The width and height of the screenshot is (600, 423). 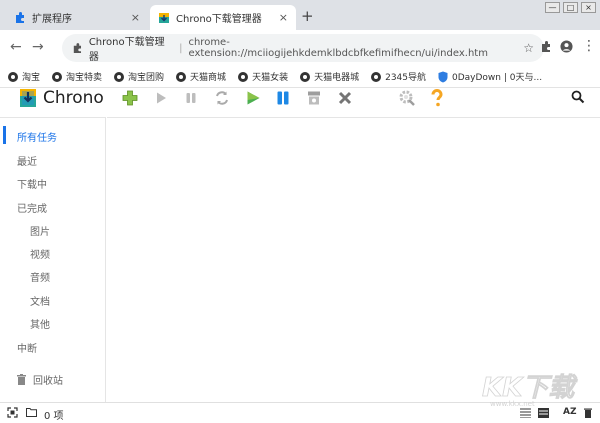 I want to click on page-name: Chrono下载管理器, so click(x=126, y=50).